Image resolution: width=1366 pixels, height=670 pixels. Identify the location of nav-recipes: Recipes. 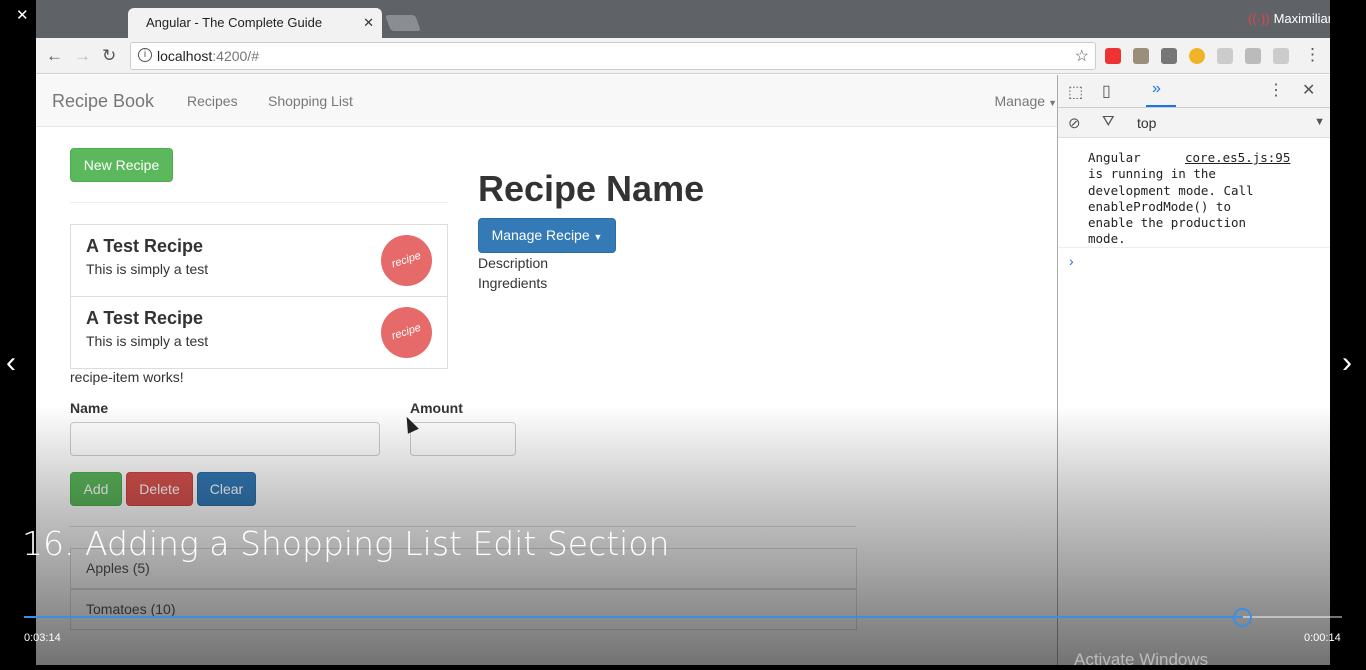
(212, 101).